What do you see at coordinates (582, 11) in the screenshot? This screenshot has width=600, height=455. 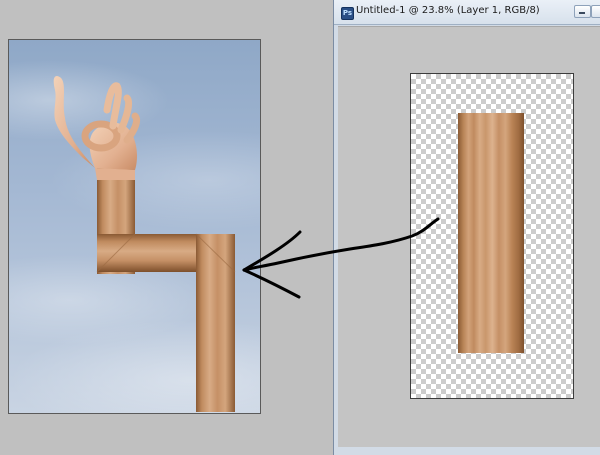 I see `minimize-button` at bounding box center [582, 11].